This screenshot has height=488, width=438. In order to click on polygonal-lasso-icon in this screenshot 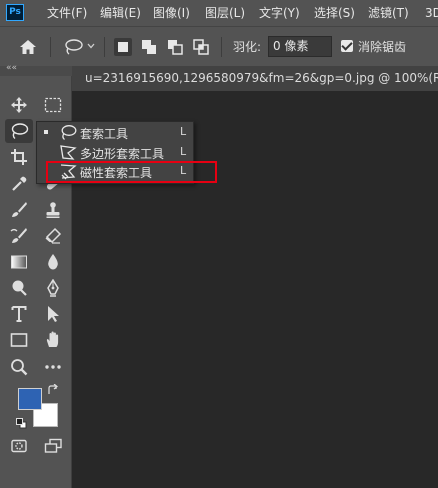, I will do `click(68, 152)`.